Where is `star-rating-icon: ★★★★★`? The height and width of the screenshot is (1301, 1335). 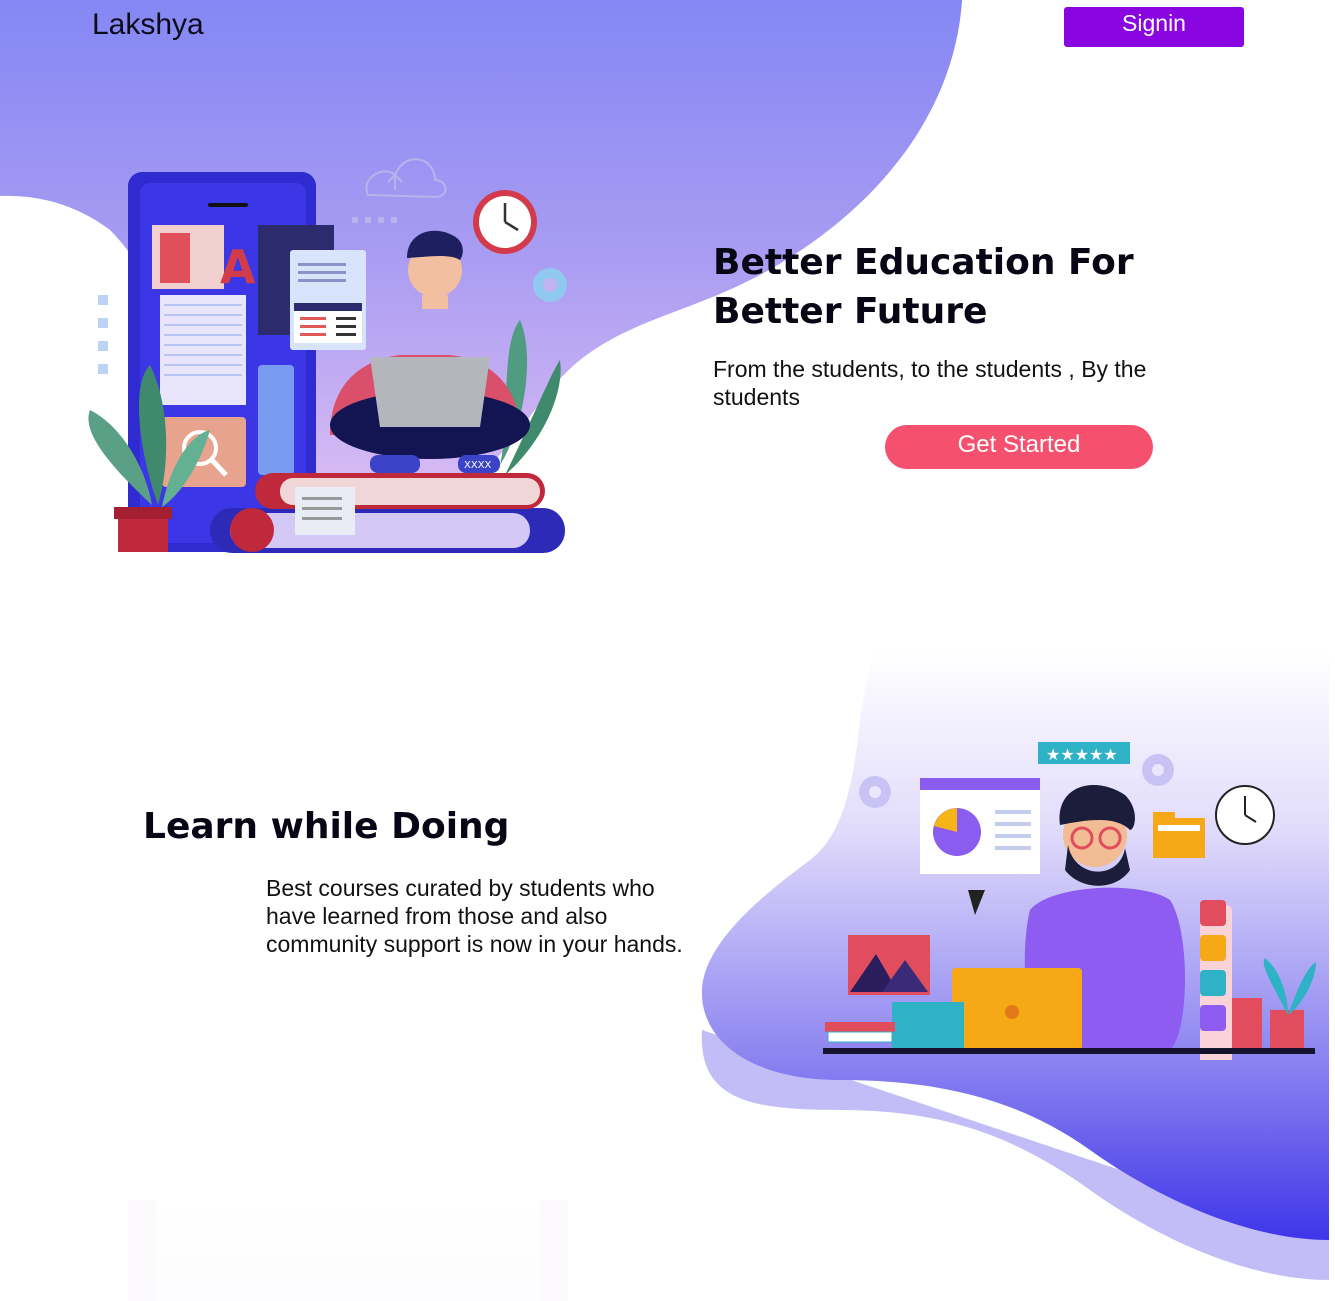 star-rating-icon: ★★★★★ is located at coordinates (1084, 753).